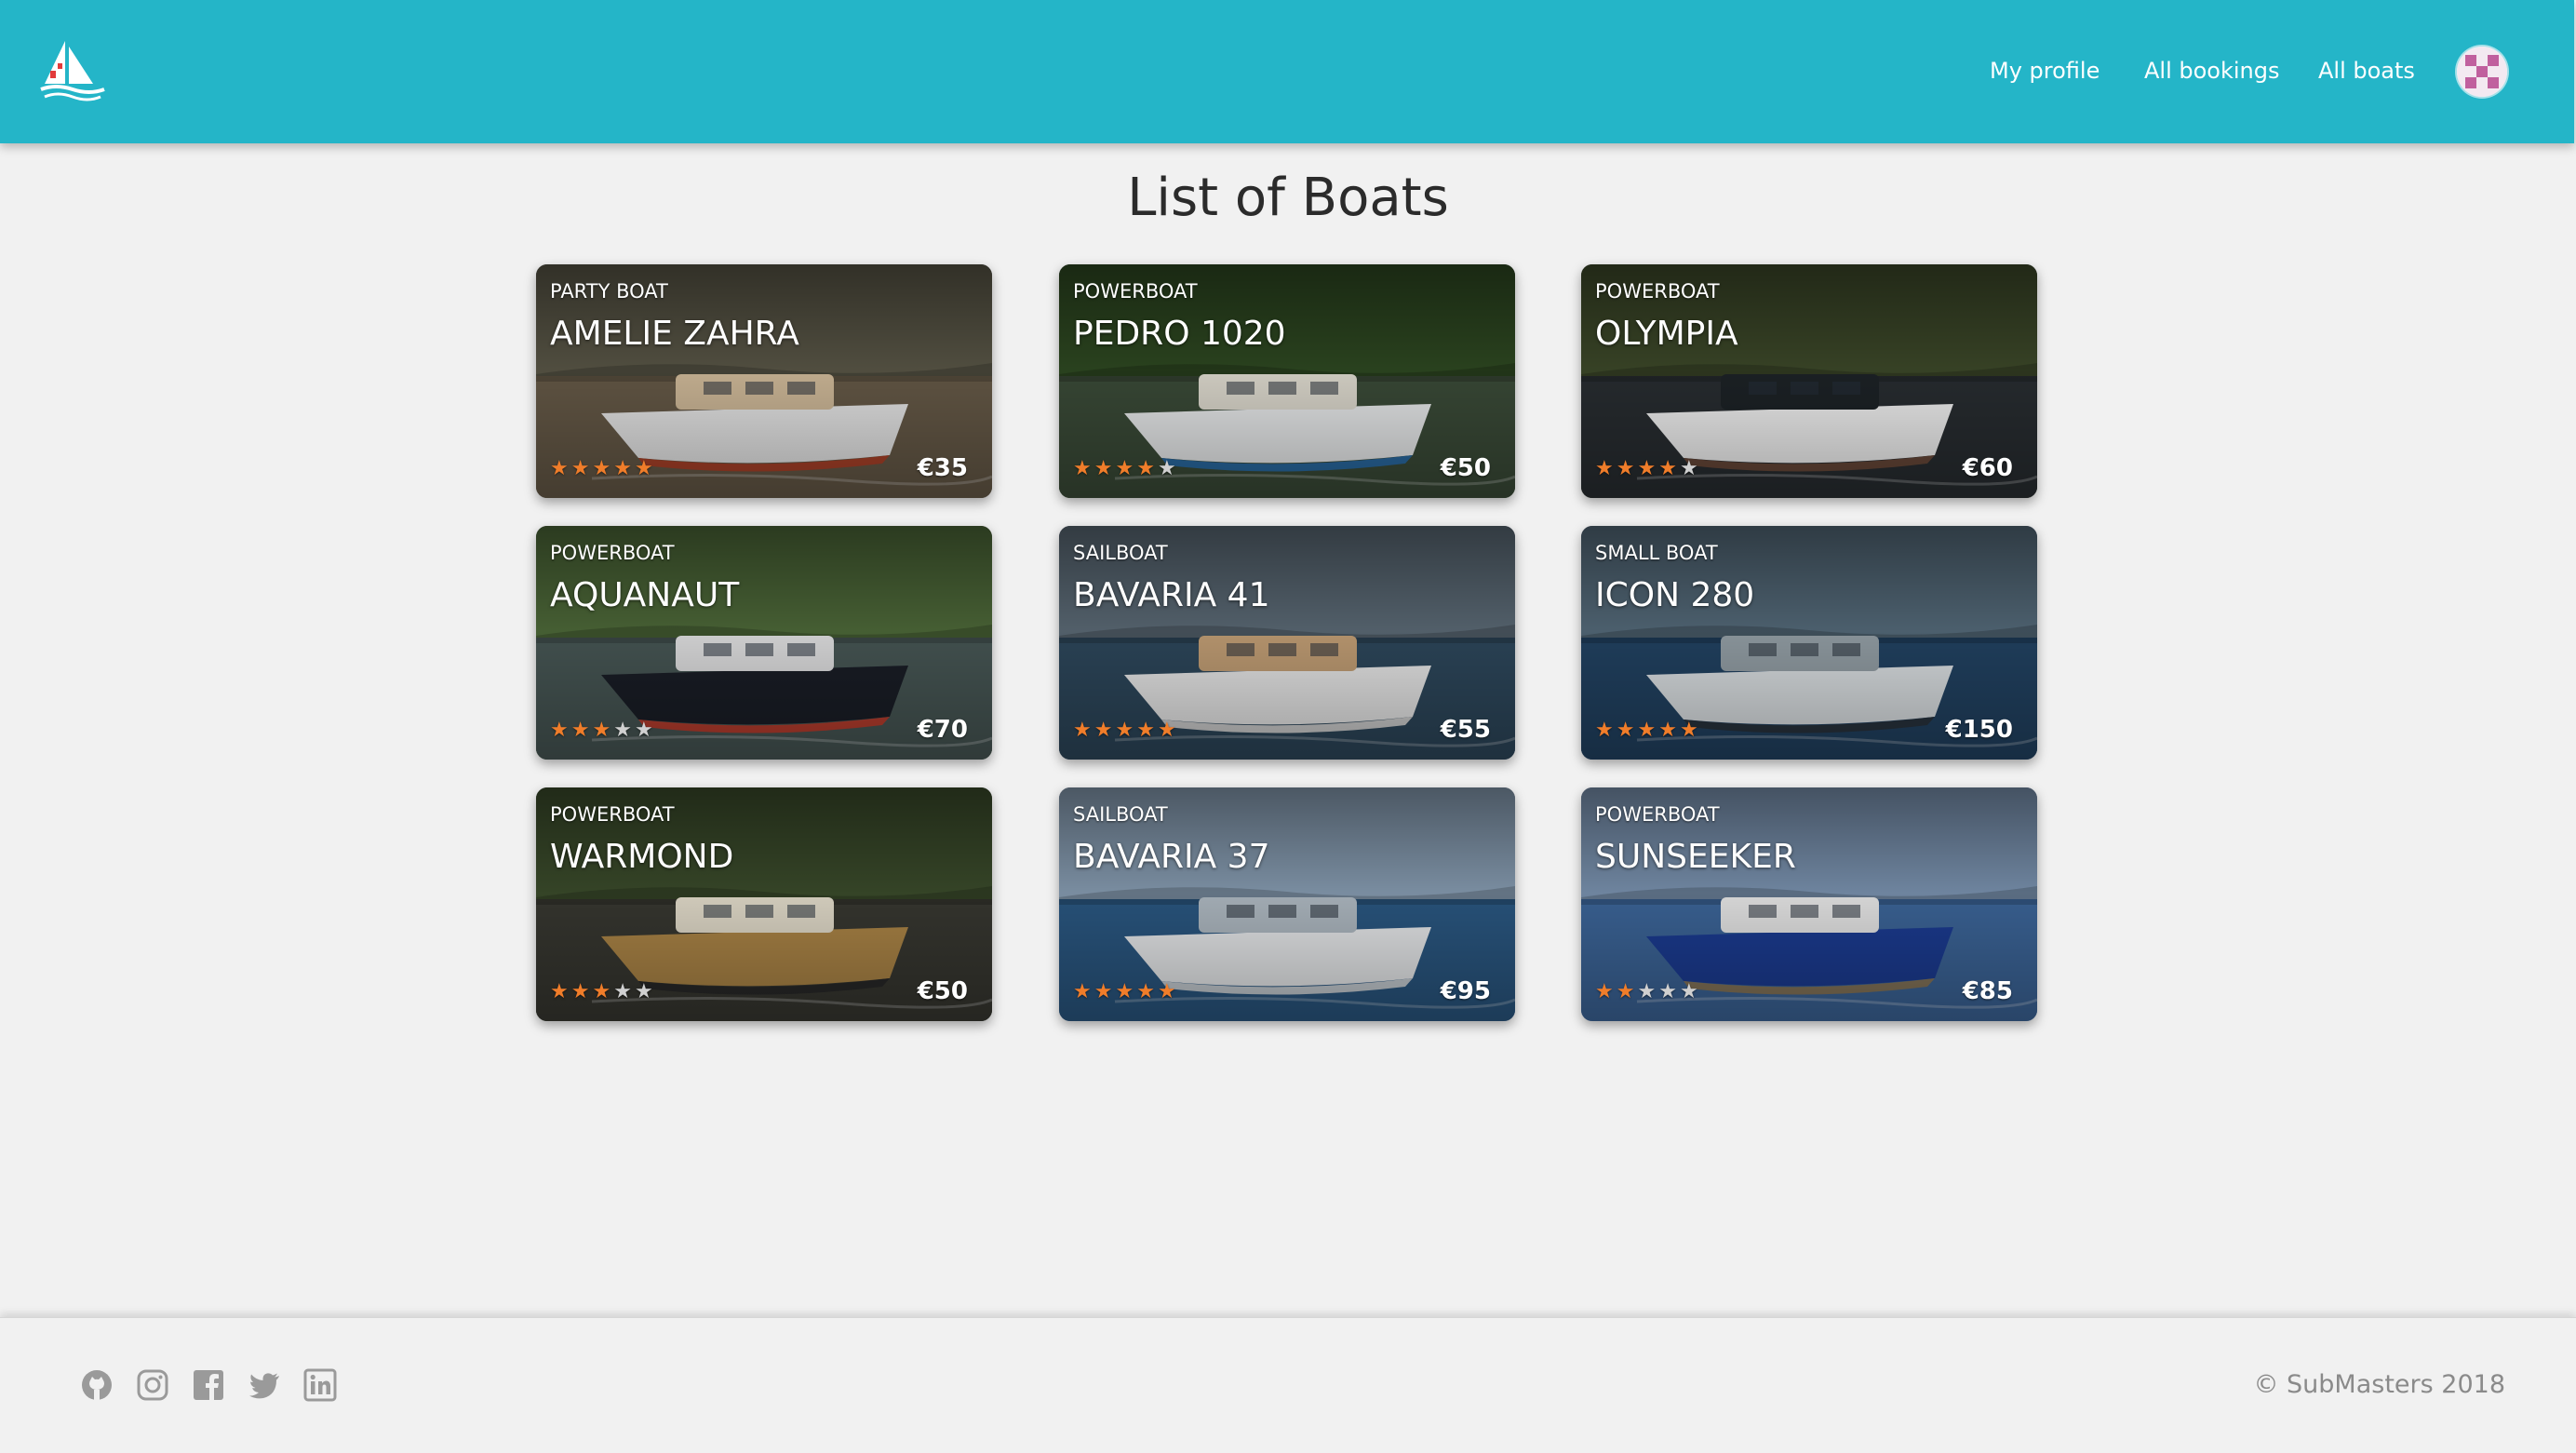 The height and width of the screenshot is (1453, 2576). What do you see at coordinates (2482, 72) in the screenshot?
I see `user-avatar-icon` at bounding box center [2482, 72].